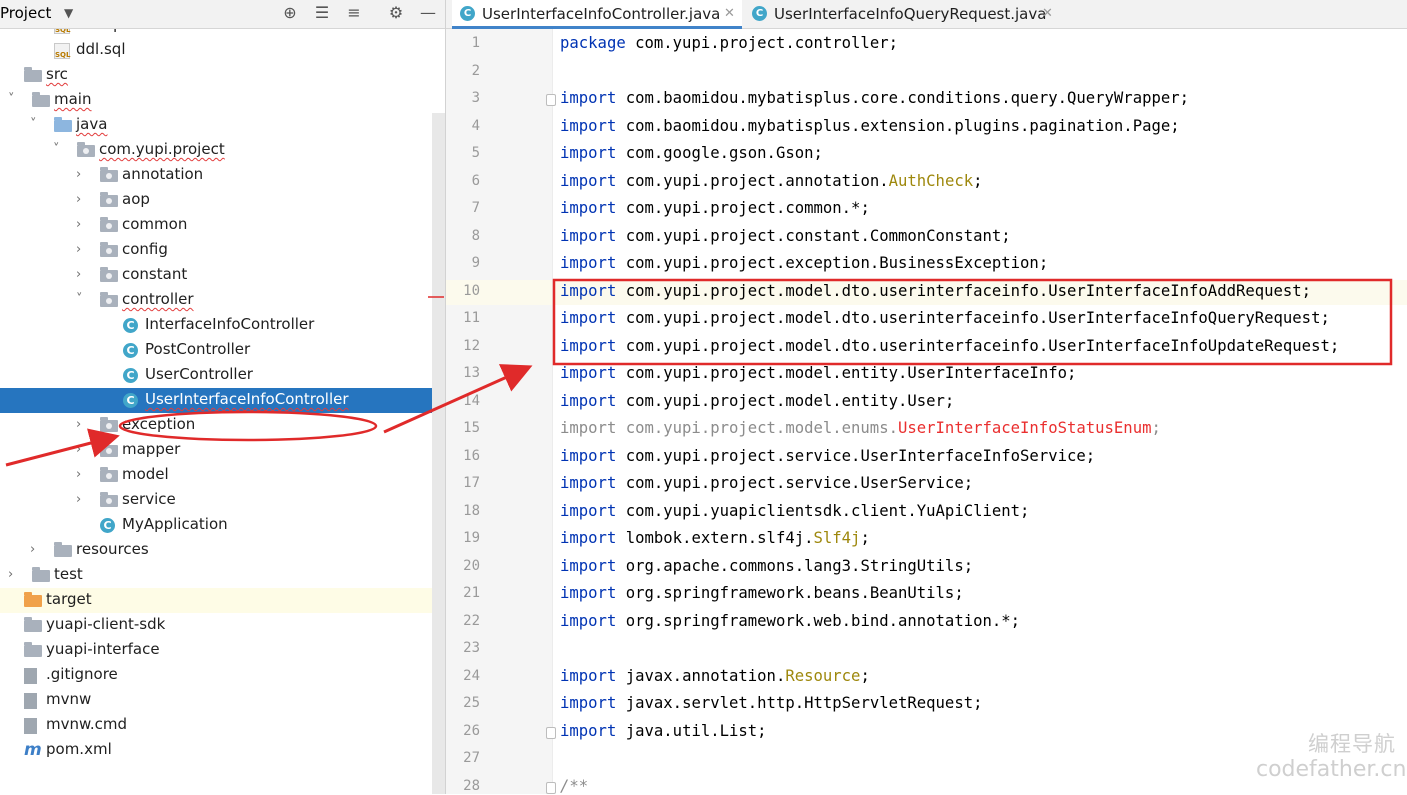  What do you see at coordinates (438, 453) in the screenshot?
I see `project-scrollbar` at bounding box center [438, 453].